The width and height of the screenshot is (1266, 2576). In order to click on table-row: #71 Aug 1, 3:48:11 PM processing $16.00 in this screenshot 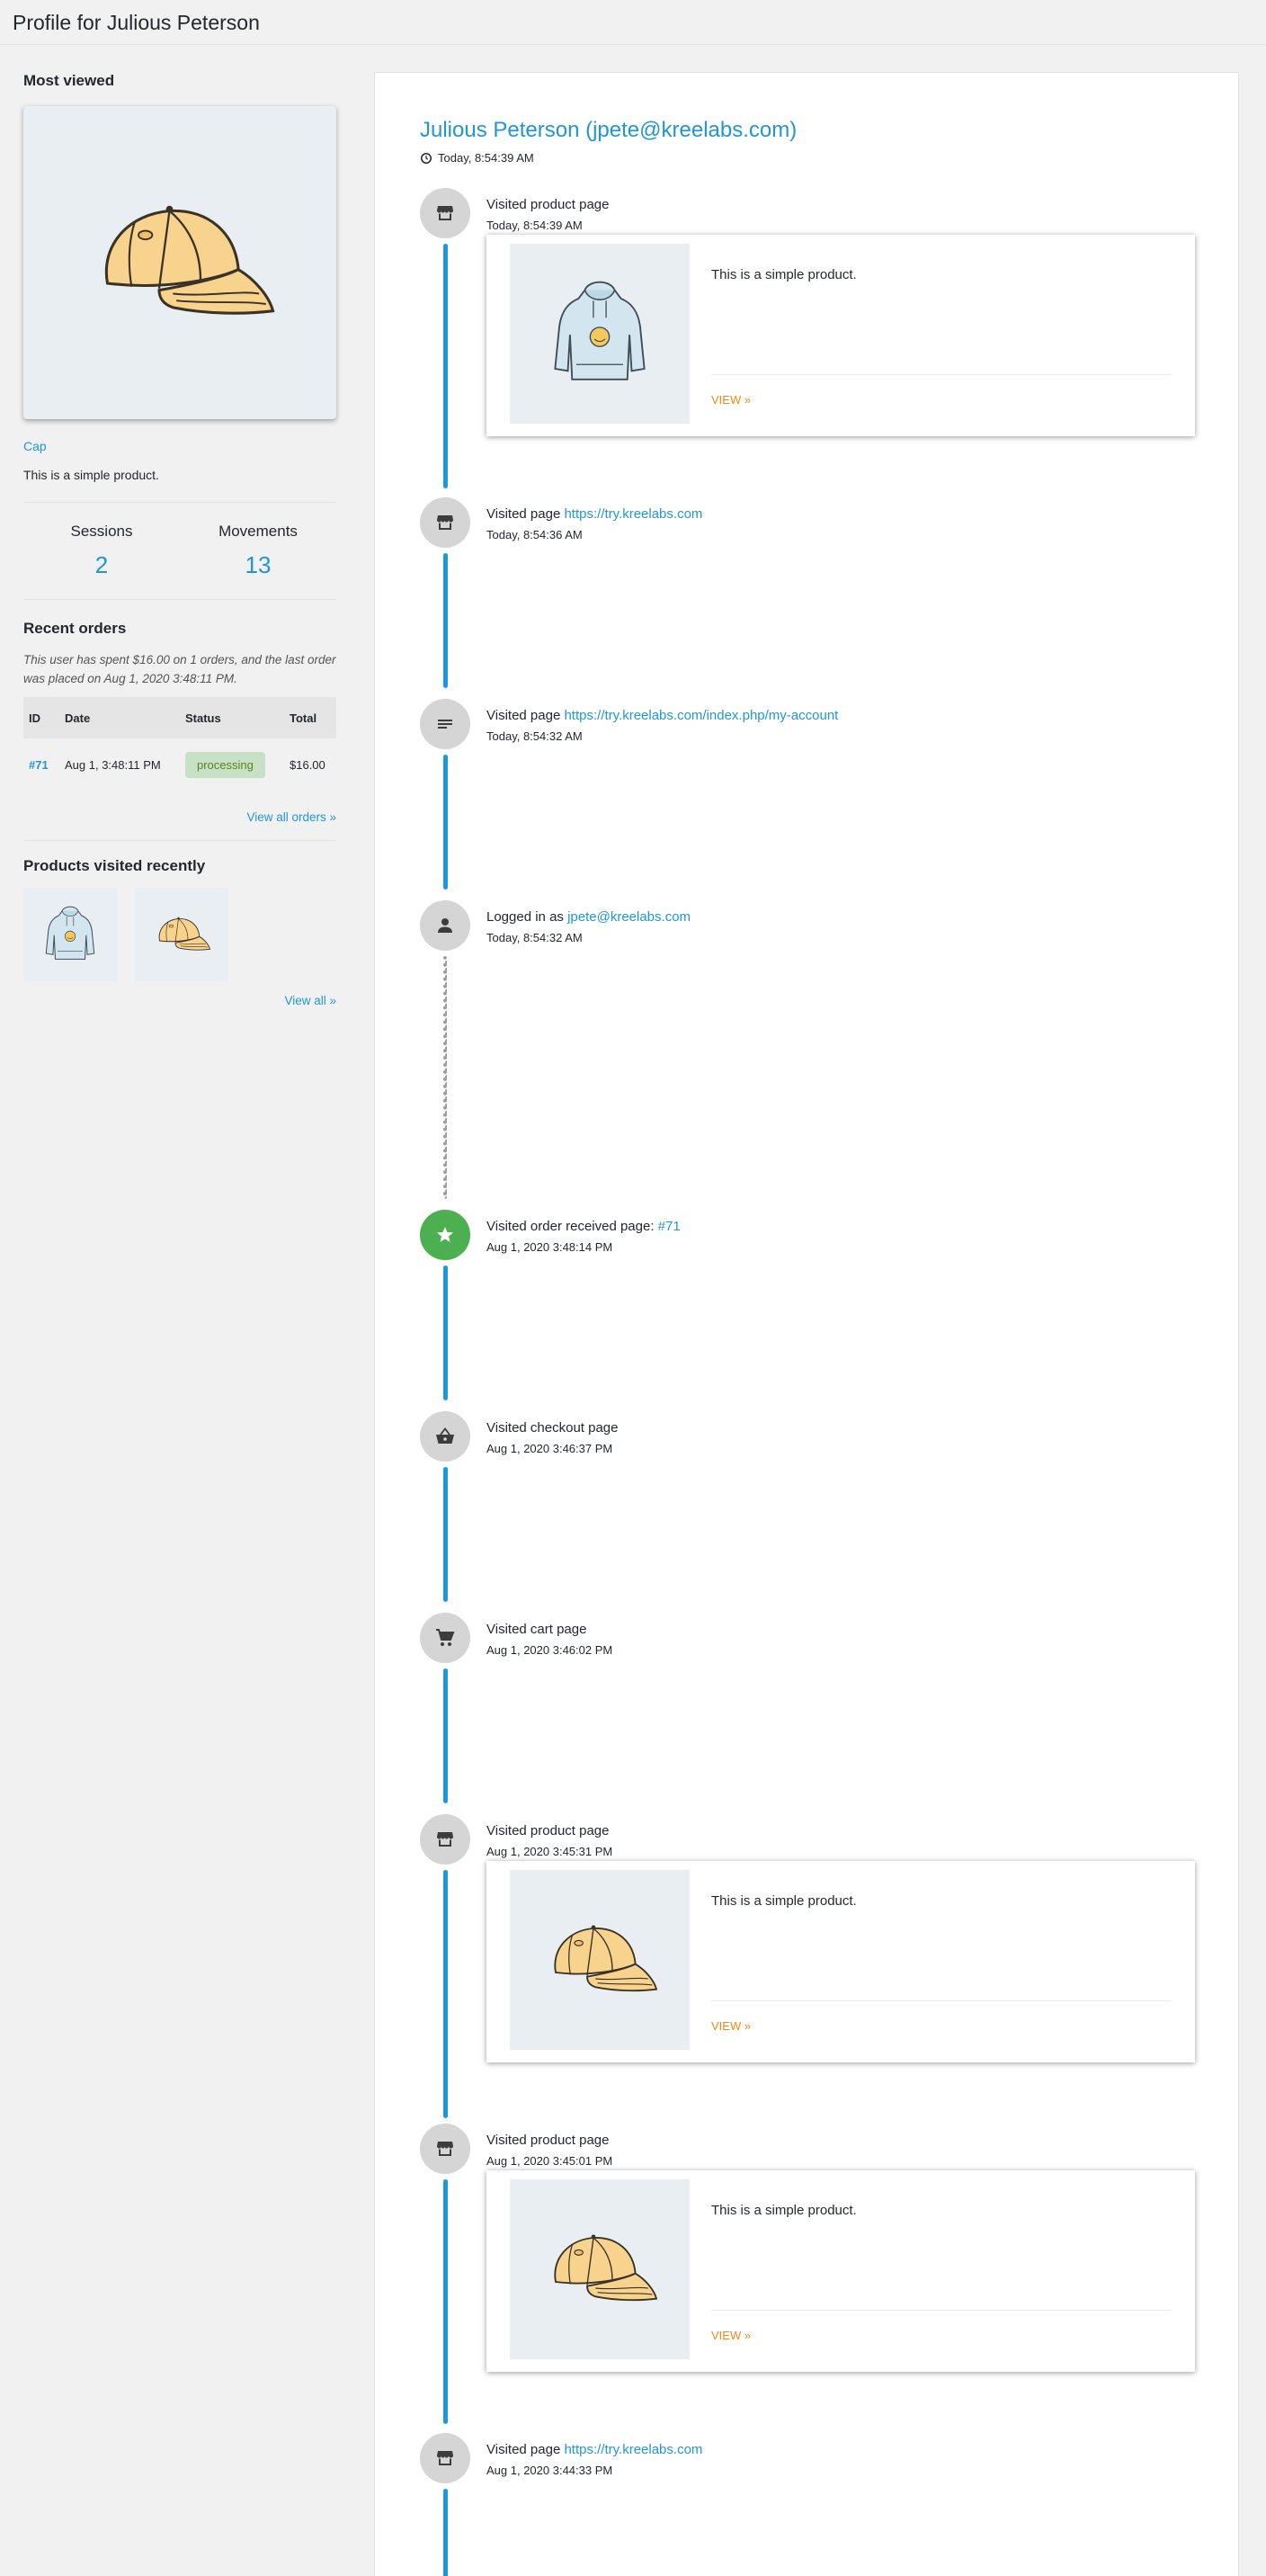, I will do `click(179, 764)`.